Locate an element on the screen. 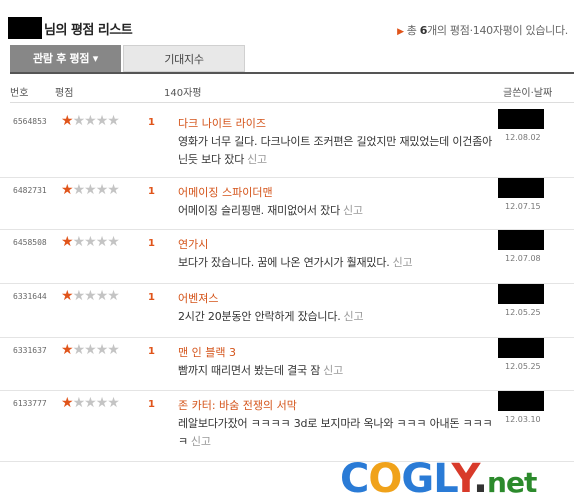 The width and height of the screenshot is (574, 504). movie-title-link: 어벤져스 is located at coordinates (198, 298).